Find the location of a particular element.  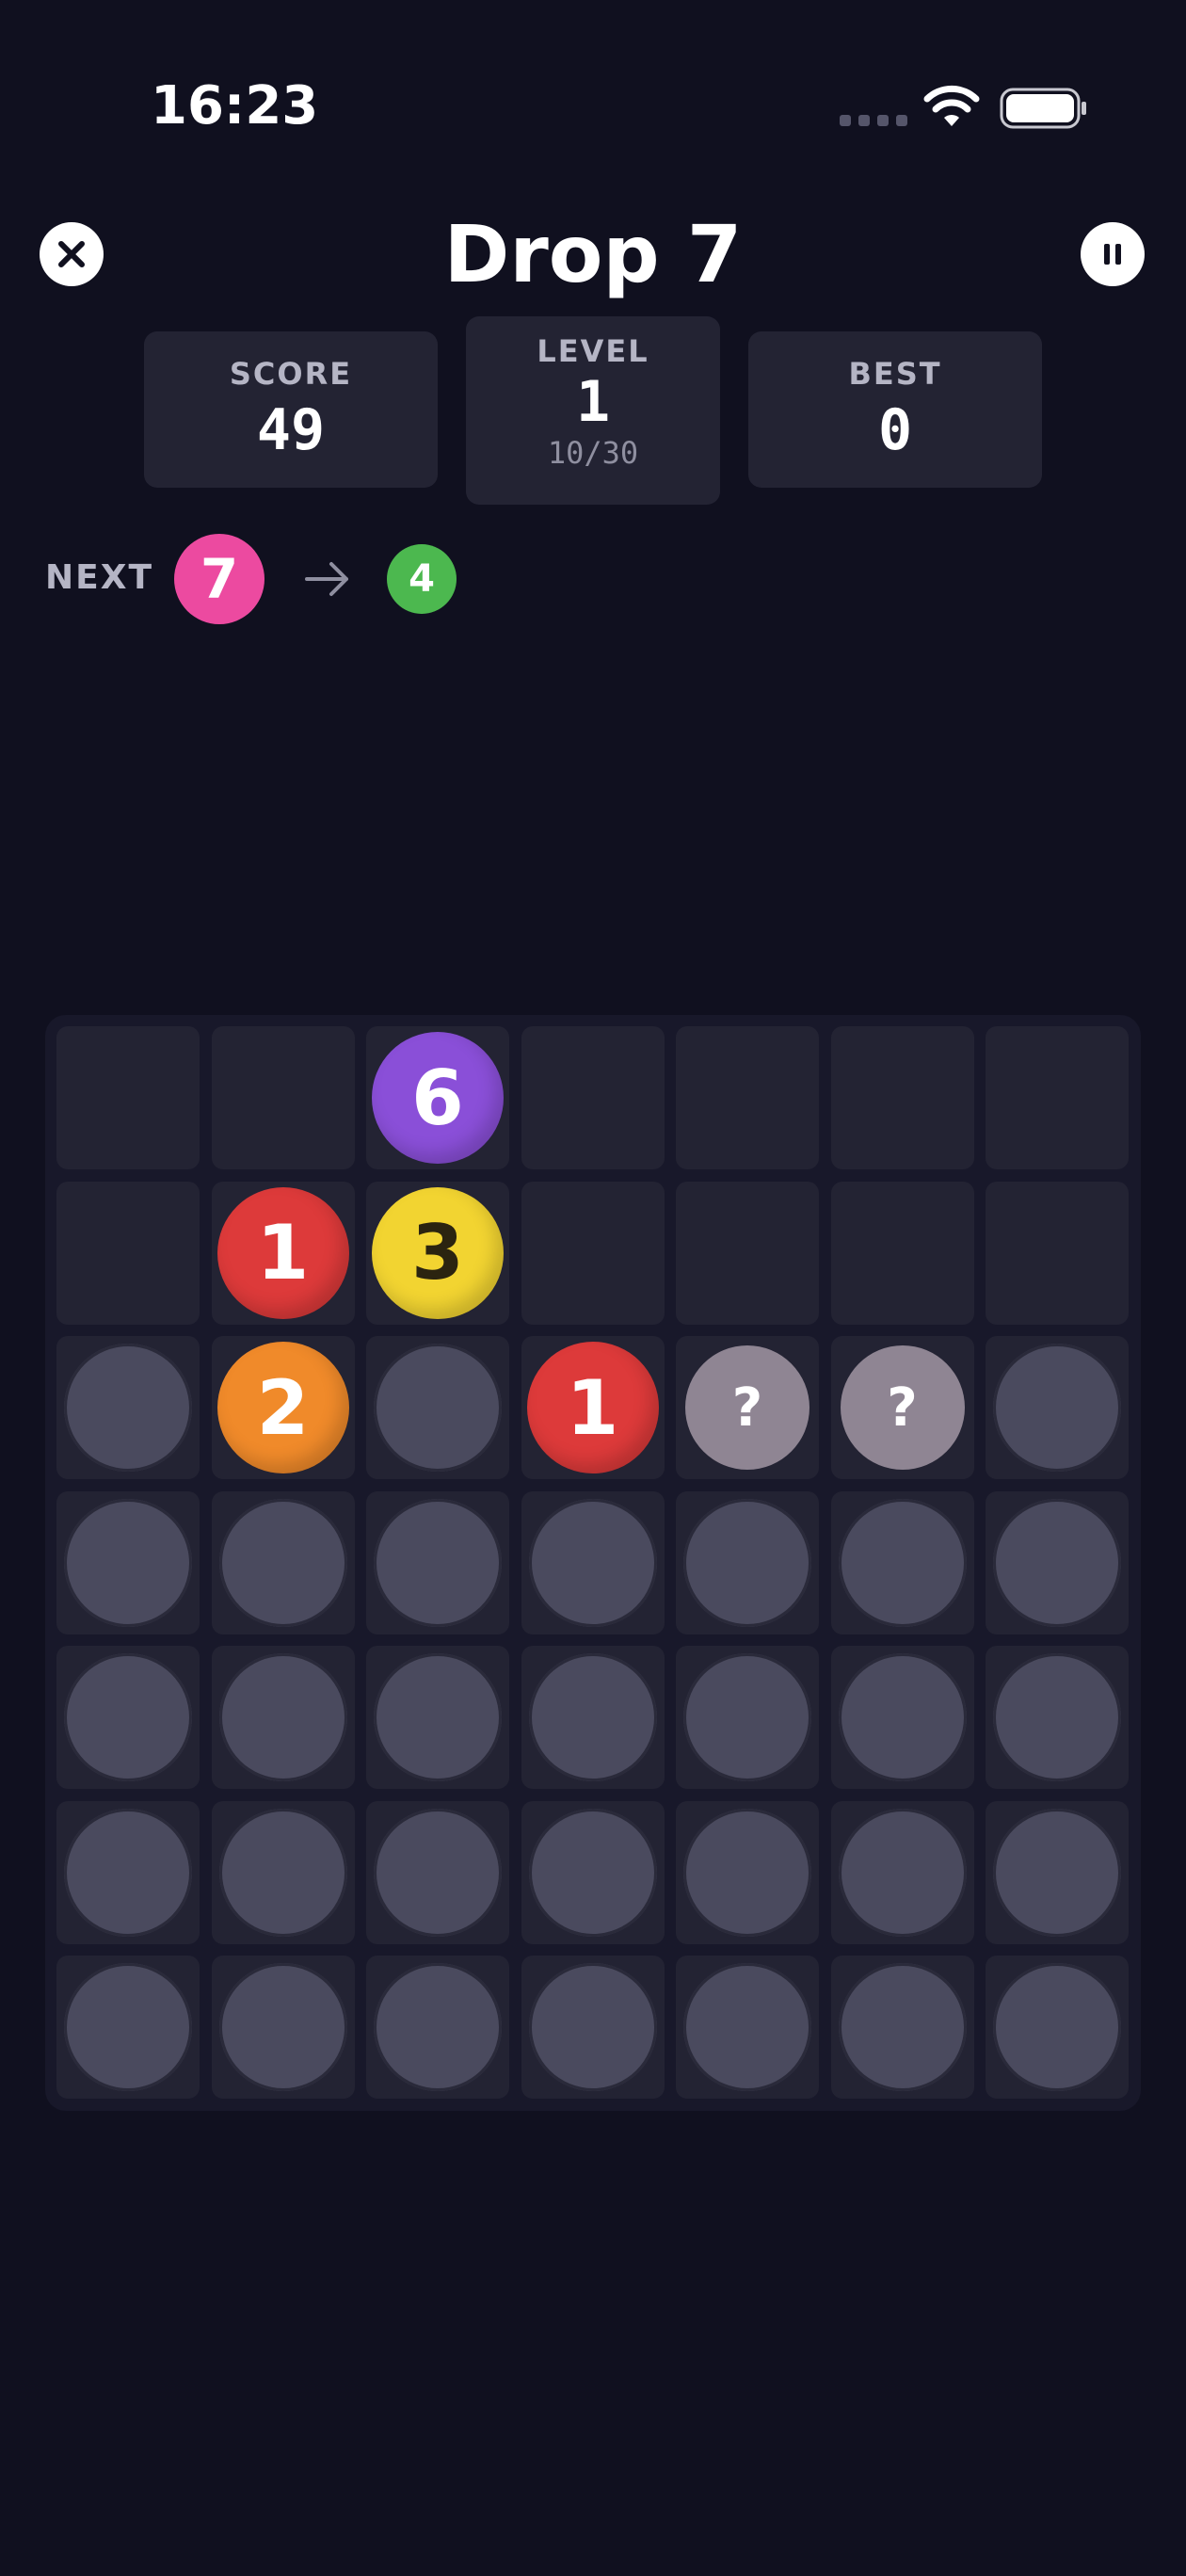

arrow-right-icon is located at coordinates (326, 579).